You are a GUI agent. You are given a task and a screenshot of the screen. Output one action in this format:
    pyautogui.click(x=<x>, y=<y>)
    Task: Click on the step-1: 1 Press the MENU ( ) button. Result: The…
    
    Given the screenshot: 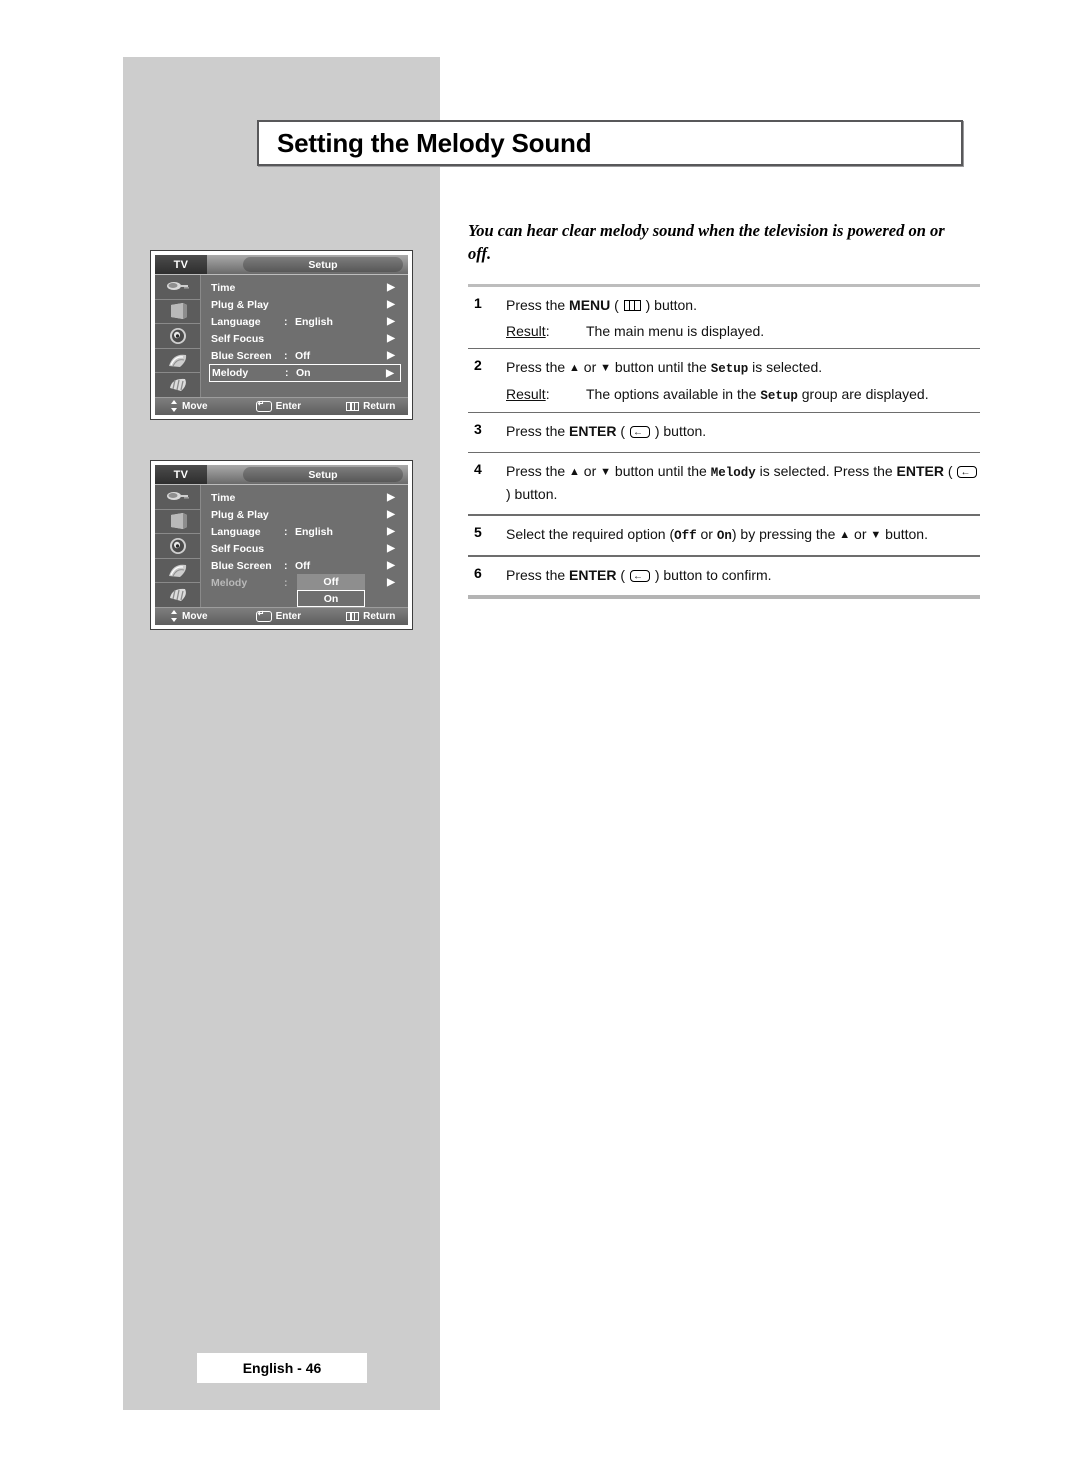 What is the action you would take?
    pyautogui.click(x=724, y=317)
    